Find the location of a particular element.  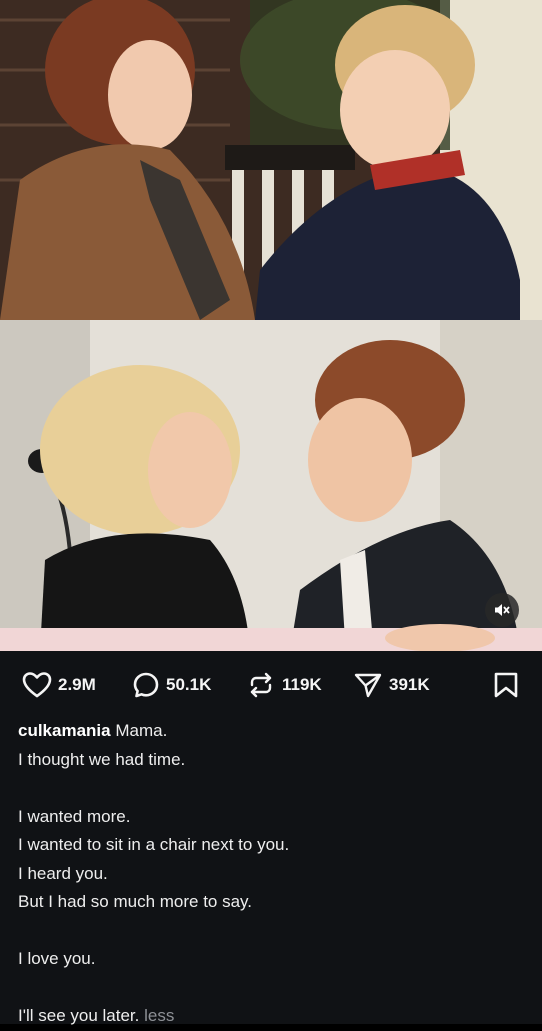

share-button: 391K is located at coordinates (391, 685).